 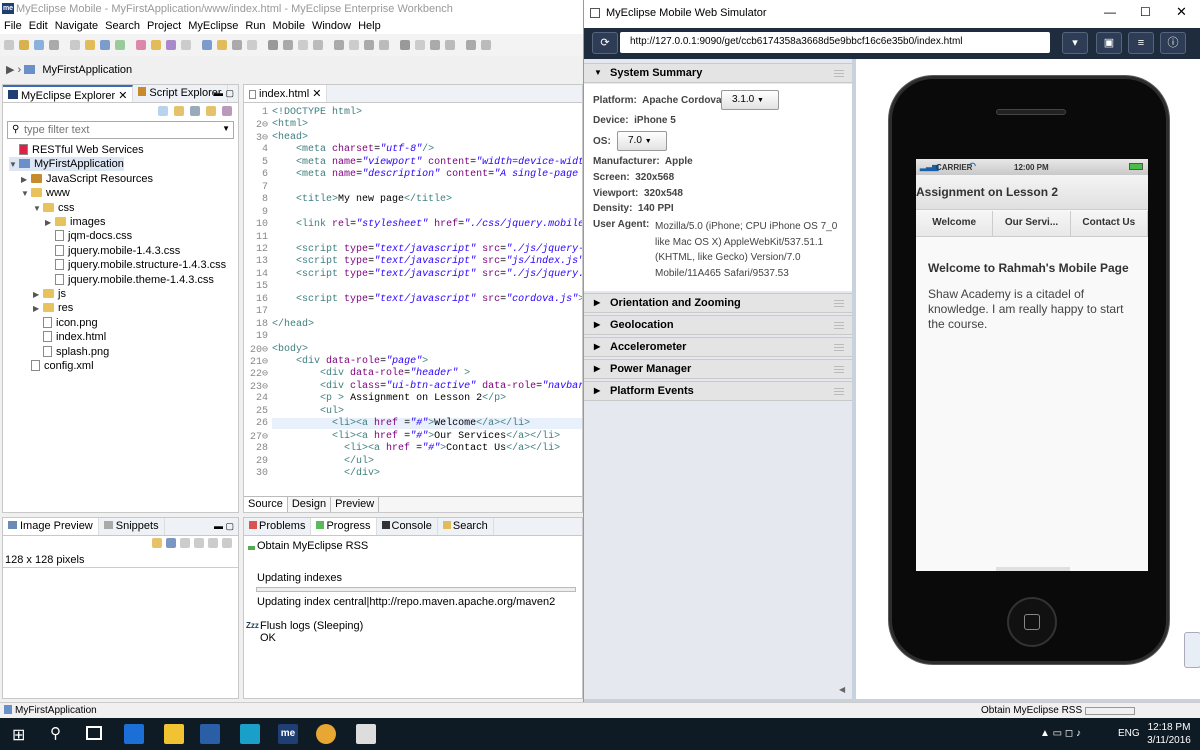 I want to click on code-line: <html>, so click(x=290, y=124).